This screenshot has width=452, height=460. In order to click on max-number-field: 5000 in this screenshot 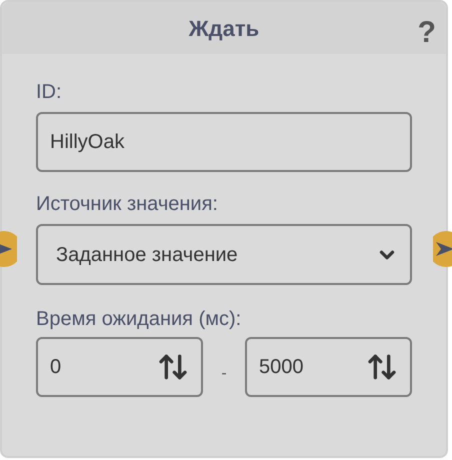, I will do `click(328, 367)`.